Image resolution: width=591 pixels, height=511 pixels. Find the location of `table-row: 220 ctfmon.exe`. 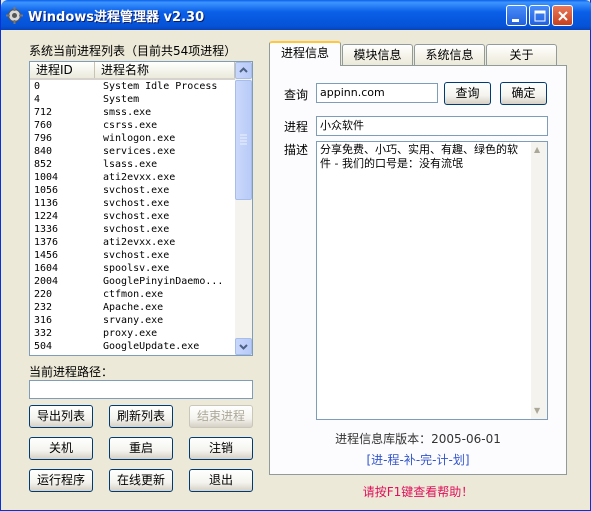

table-row: 220 ctfmon.exe is located at coordinates (132, 294).